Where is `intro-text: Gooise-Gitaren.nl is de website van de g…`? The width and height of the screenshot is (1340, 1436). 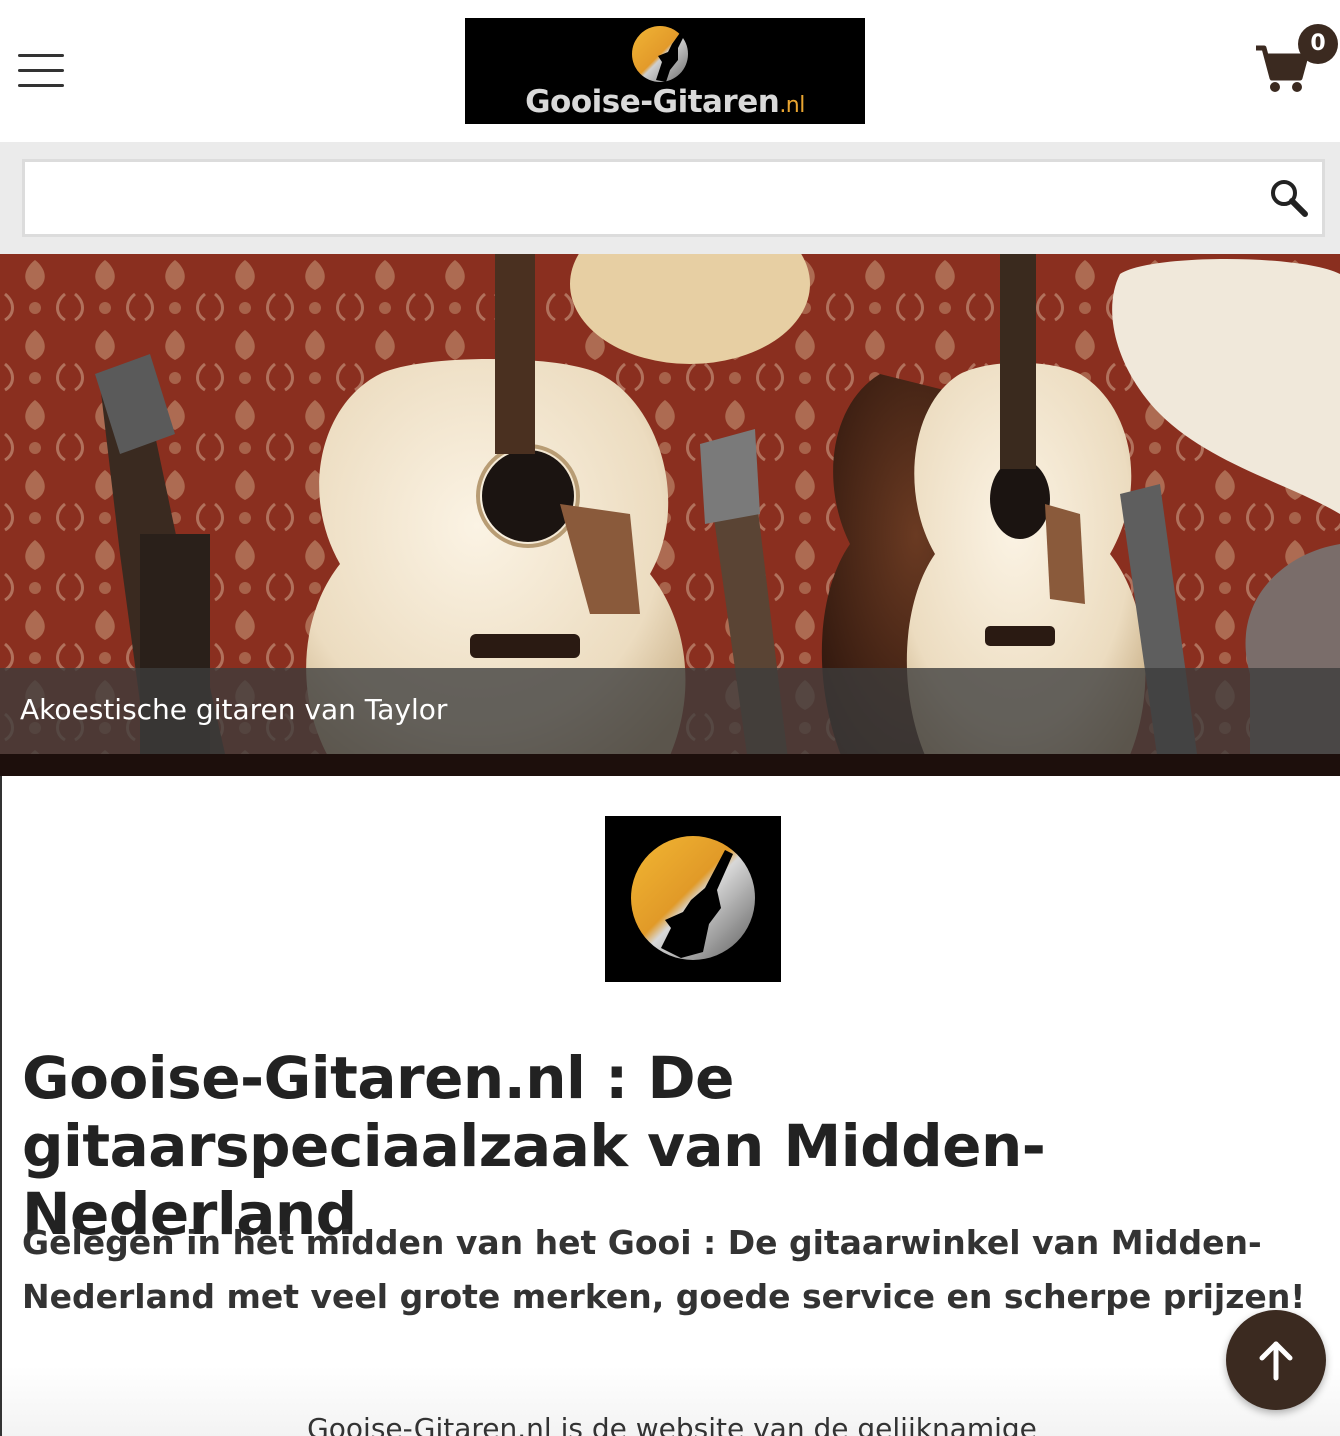 intro-text: Gooise-Gitaren.nl is de website van de g… is located at coordinates (672, 1424).